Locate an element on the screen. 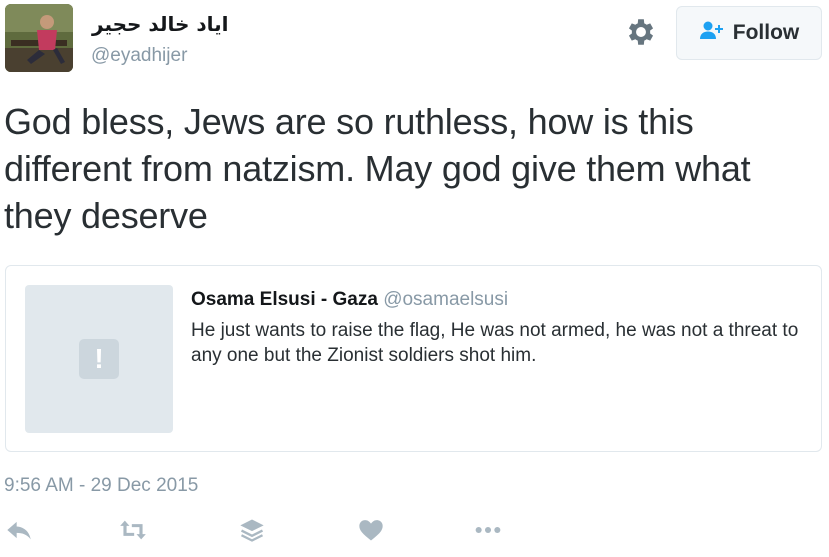 Image resolution: width=829 pixels, height=557 pixels. exclamation-icon: ! is located at coordinates (99, 359).